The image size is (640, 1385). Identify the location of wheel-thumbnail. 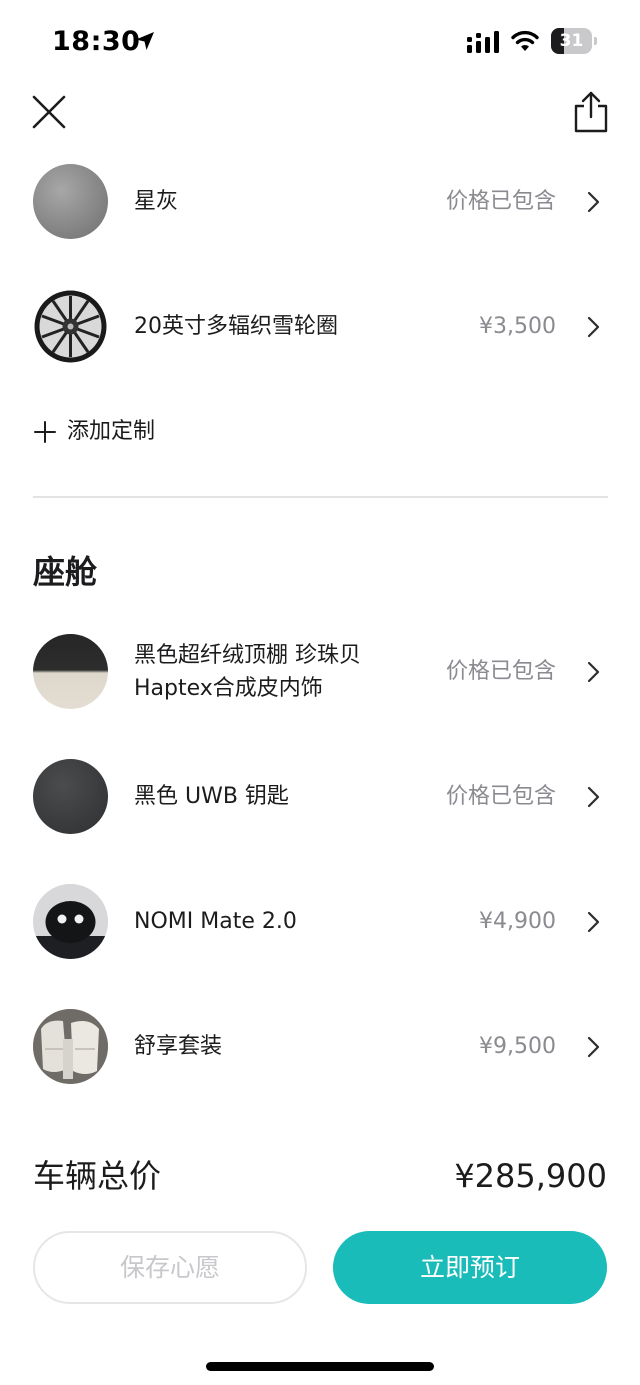
(70, 326).